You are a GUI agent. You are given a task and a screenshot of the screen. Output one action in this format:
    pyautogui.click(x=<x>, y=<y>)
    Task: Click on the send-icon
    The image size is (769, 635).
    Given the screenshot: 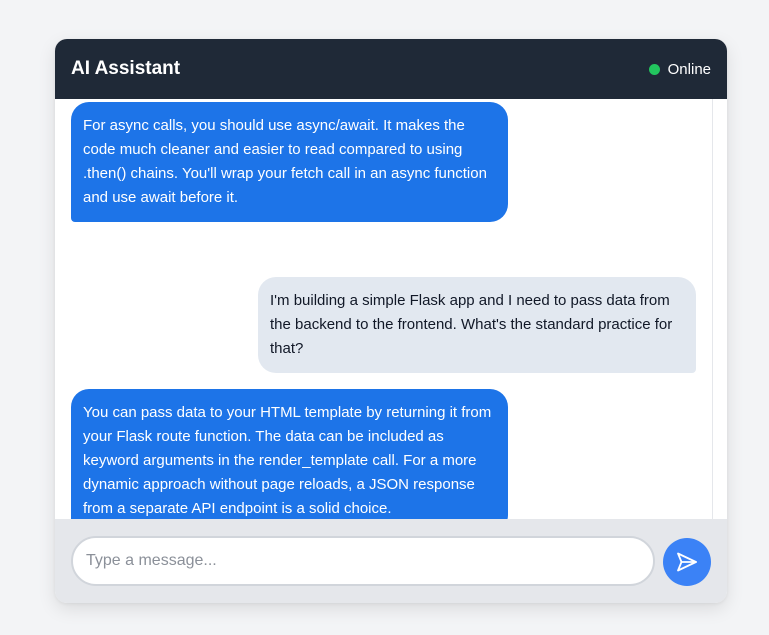 What is the action you would take?
    pyautogui.click(x=687, y=562)
    